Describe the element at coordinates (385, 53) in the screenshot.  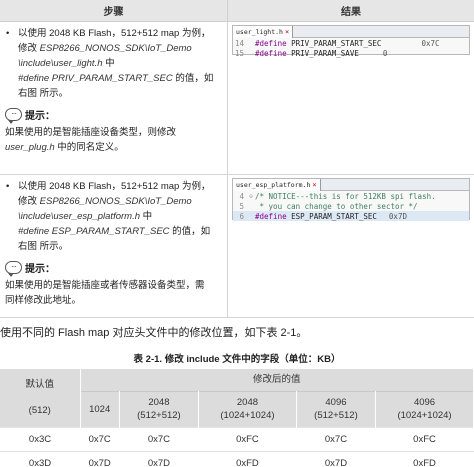
I see `code-value: 0` at that location.